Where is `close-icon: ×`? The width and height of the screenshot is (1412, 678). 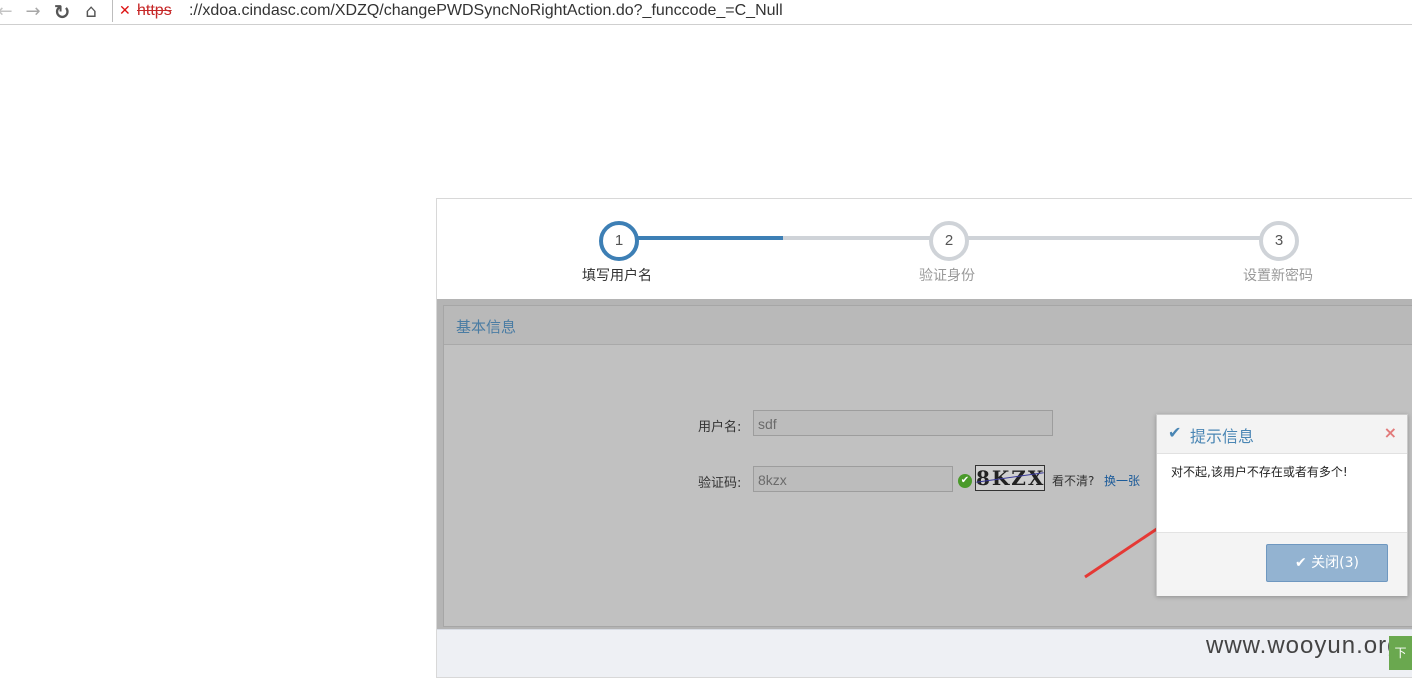
close-icon: × is located at coordinates (1390, 432).